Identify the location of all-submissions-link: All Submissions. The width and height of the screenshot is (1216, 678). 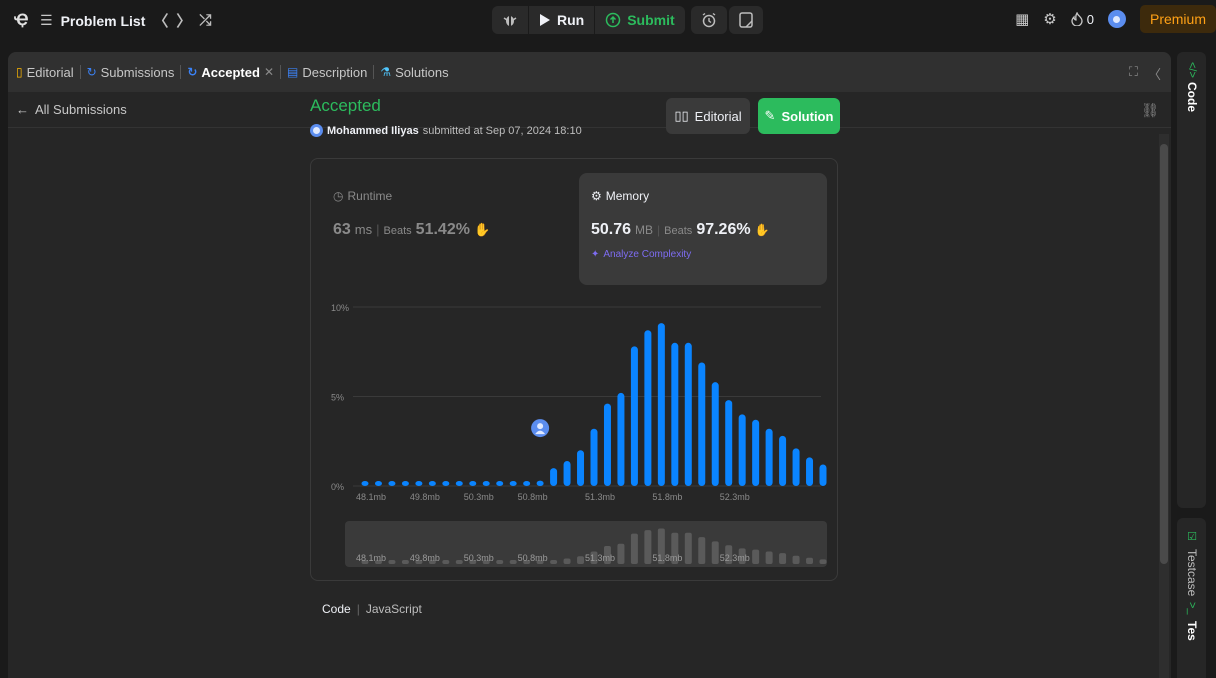
(81, 109).